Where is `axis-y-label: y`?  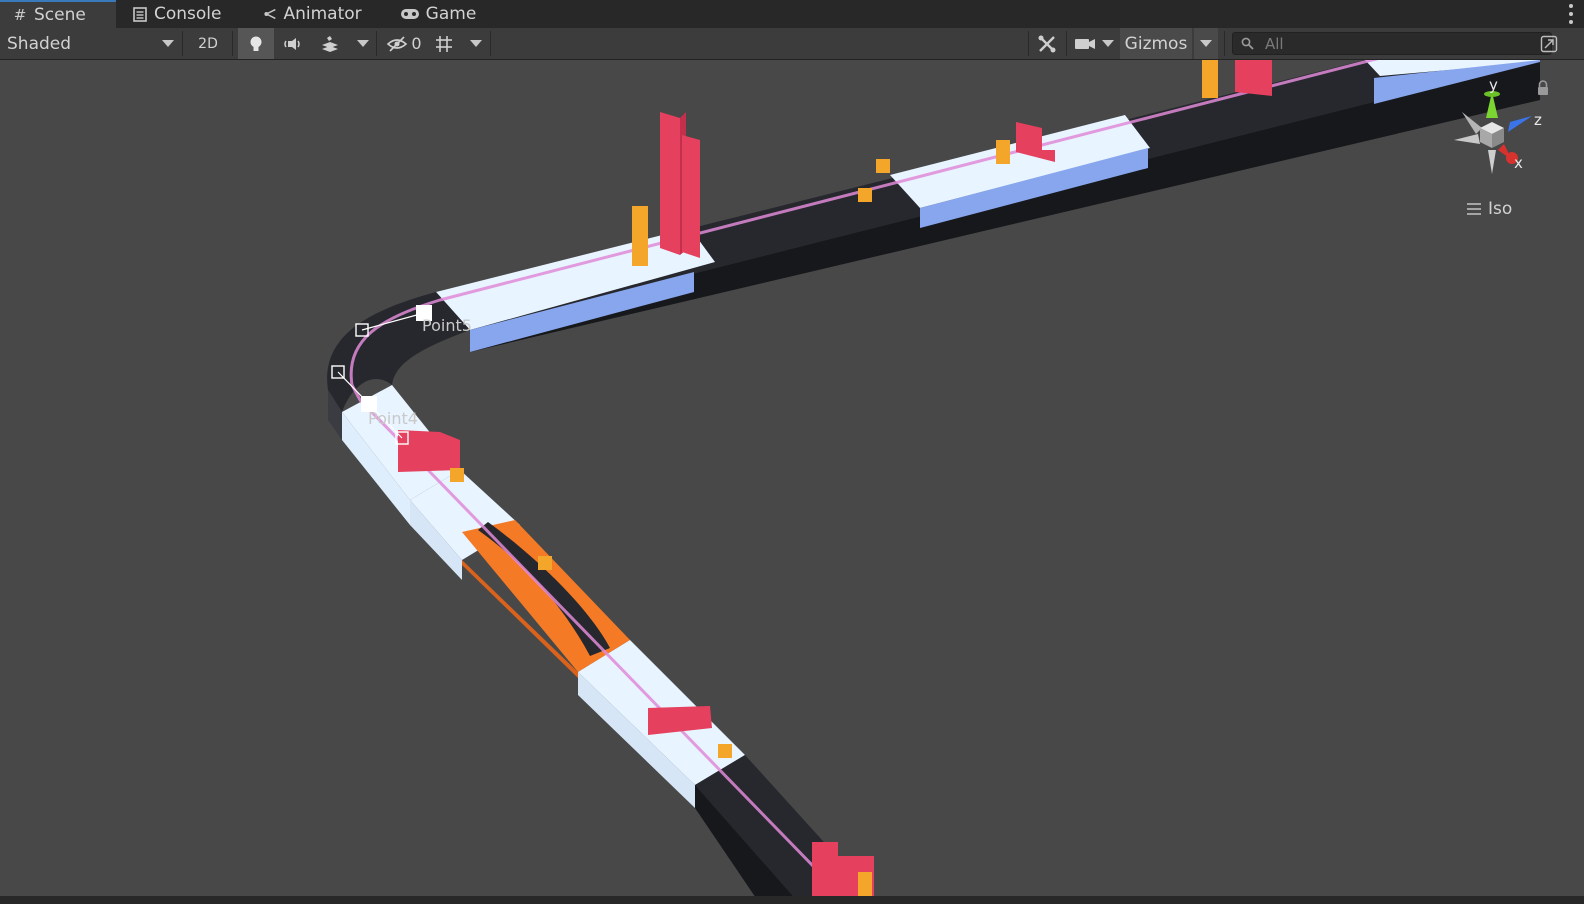 axis-y-label: y is located at coordinates (1493, 86).